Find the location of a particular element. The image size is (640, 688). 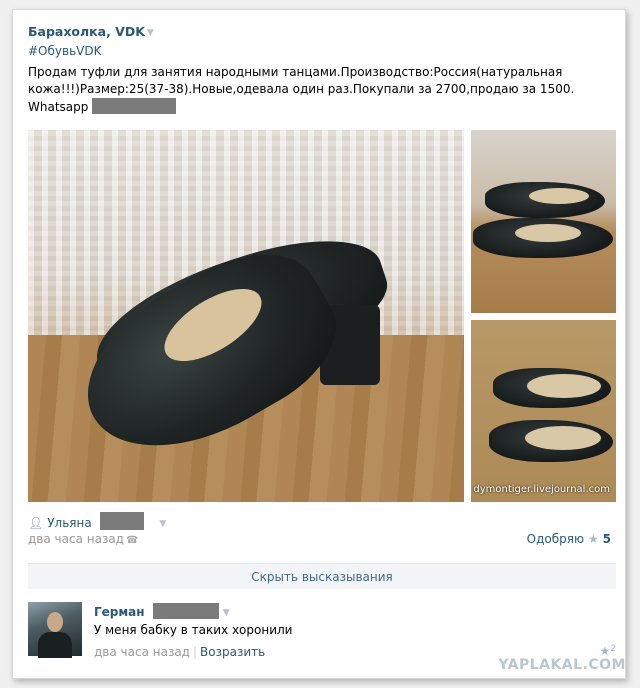

group-name-link: Барахолка, VDK is located at coordinates (86, 31).